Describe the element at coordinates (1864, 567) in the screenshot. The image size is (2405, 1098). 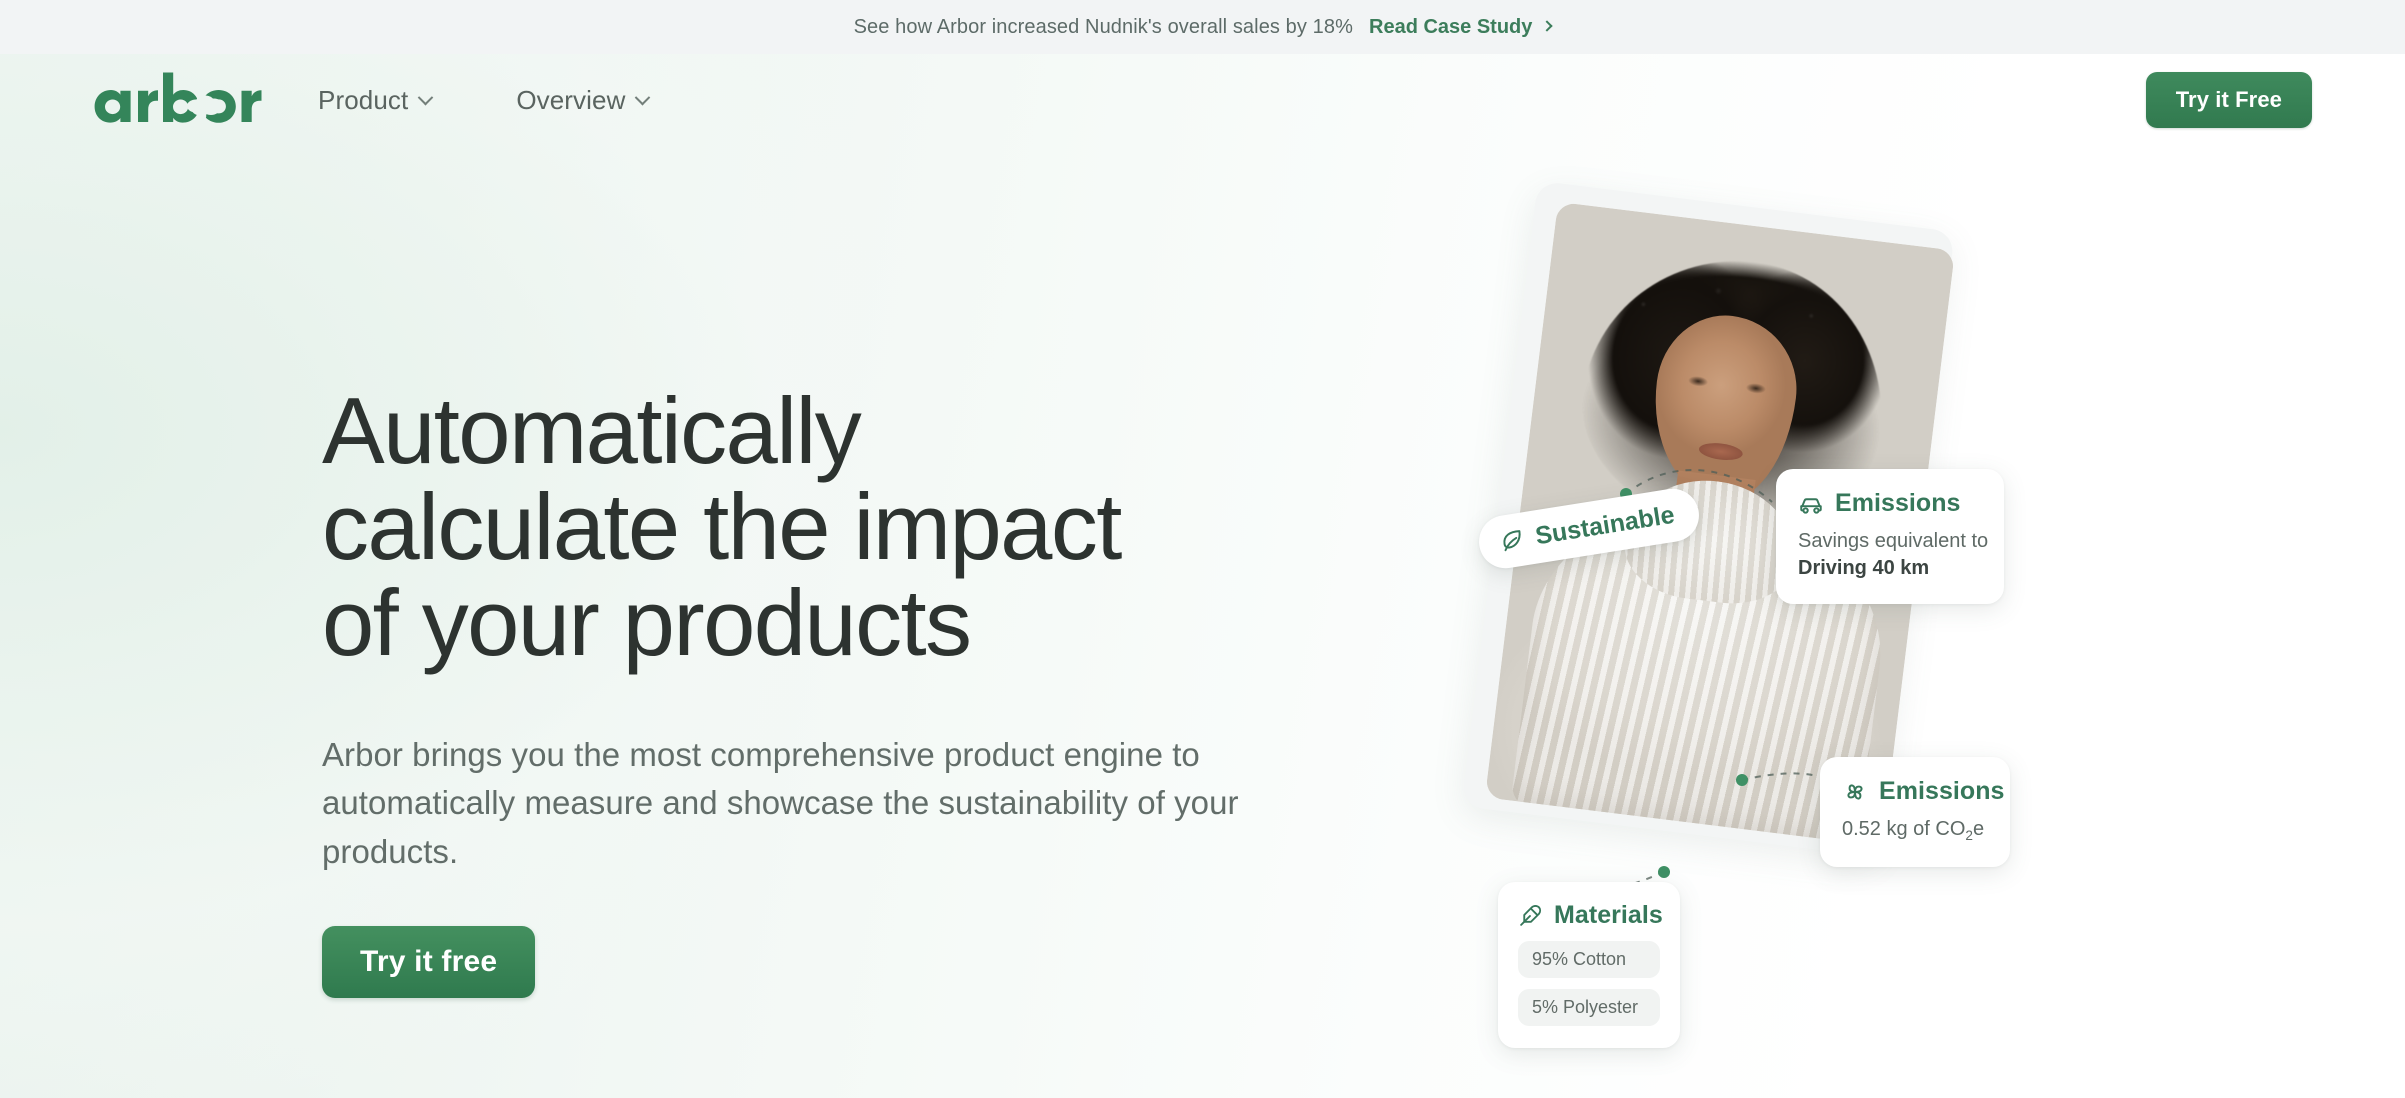
I see `emissions-driving-line2: Driving 40 km` at that location.